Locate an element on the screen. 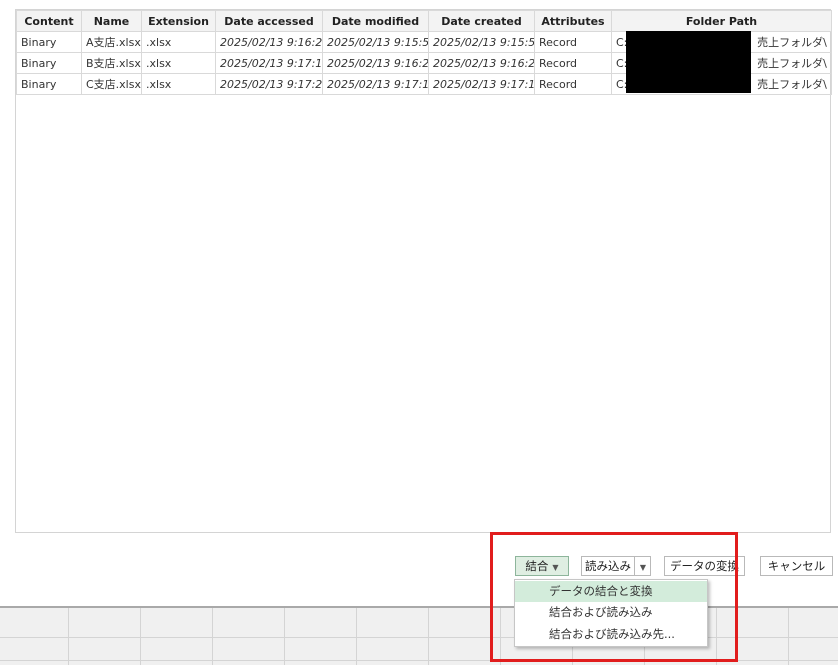 The image size is (838, 665). transform-data-button: データの変換 is located at coordinates (704, 566).